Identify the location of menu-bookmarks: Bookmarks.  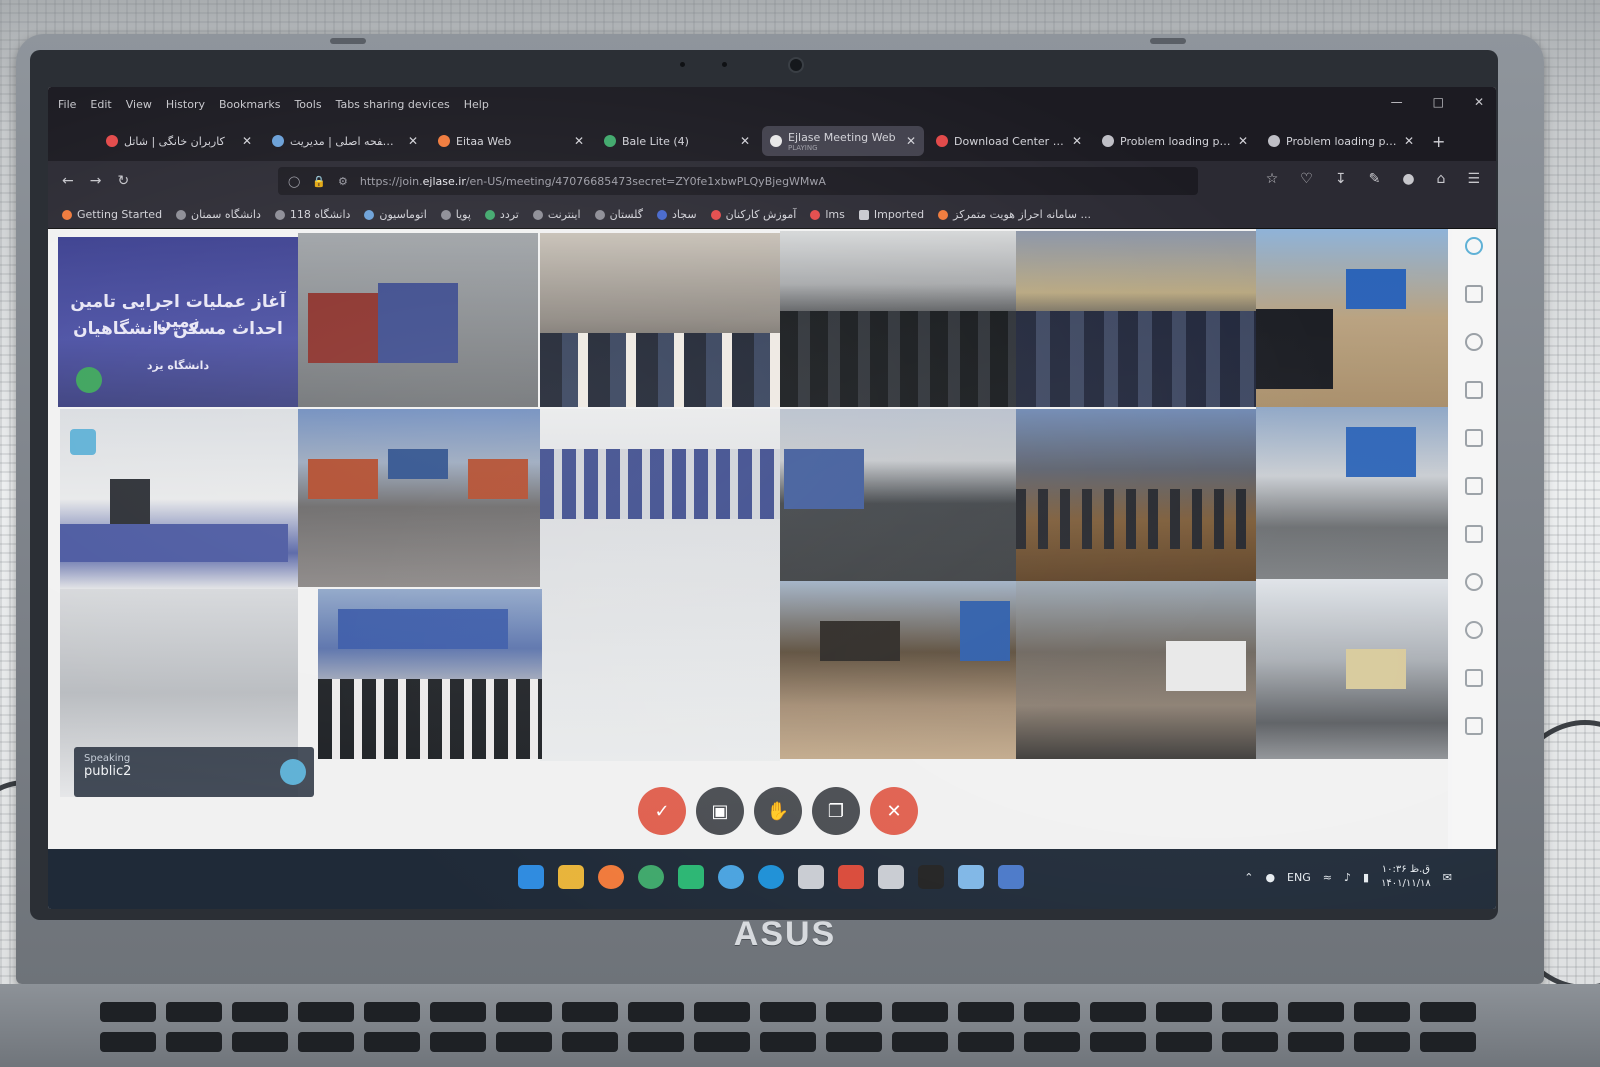
(249, 104).